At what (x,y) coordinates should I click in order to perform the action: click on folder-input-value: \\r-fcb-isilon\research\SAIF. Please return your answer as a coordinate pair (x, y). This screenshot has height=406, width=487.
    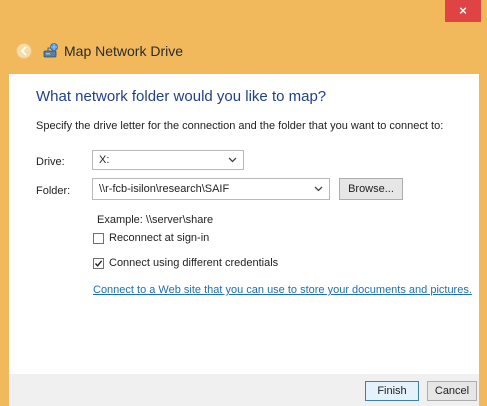
    Looking at the image, I should click on (164, 189).